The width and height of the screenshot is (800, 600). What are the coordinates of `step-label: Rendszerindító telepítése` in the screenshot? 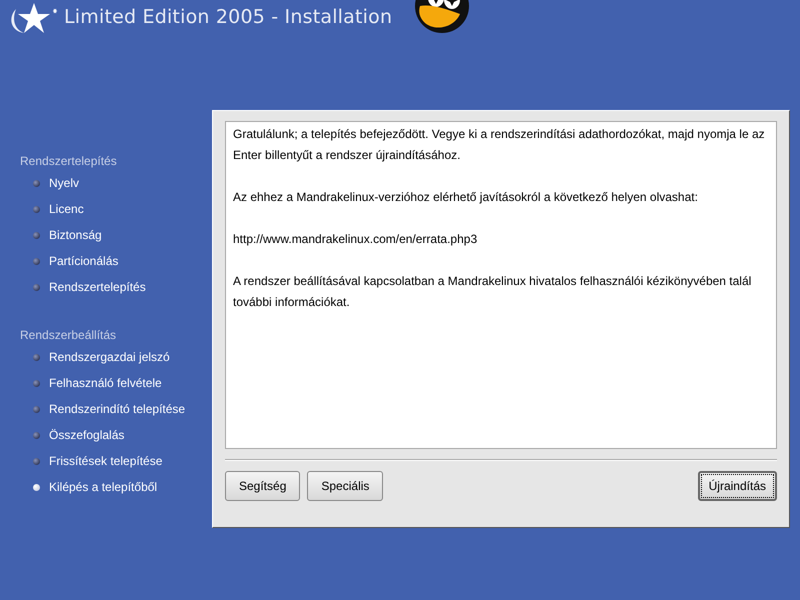 It's located at (117, 409).